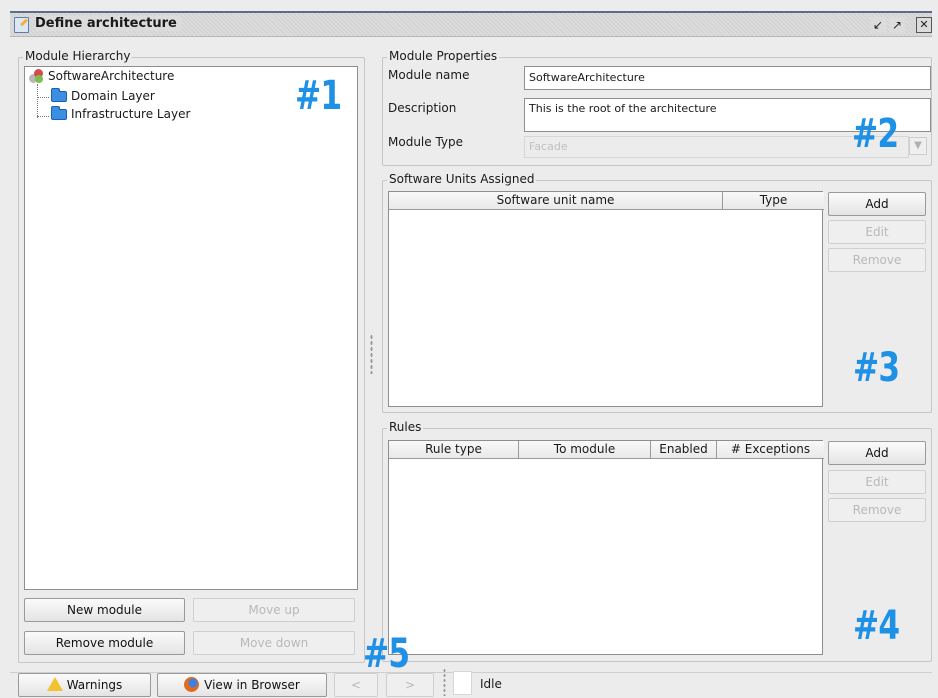 Image resolution: width=938 pixels, height=698 pixels. What do you see at coordinates (371, 354) in the screenshot?
I see `split-pane-divider` at bounding box center [371, 354].